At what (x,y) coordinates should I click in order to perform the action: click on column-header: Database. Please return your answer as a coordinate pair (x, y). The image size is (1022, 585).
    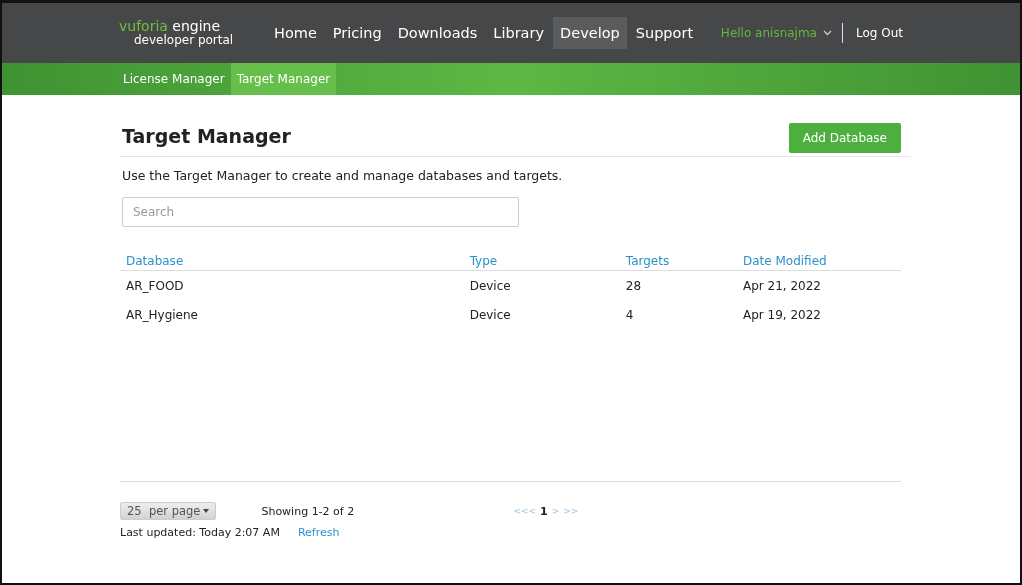
    Looking at the image, I should click on (292, 262).